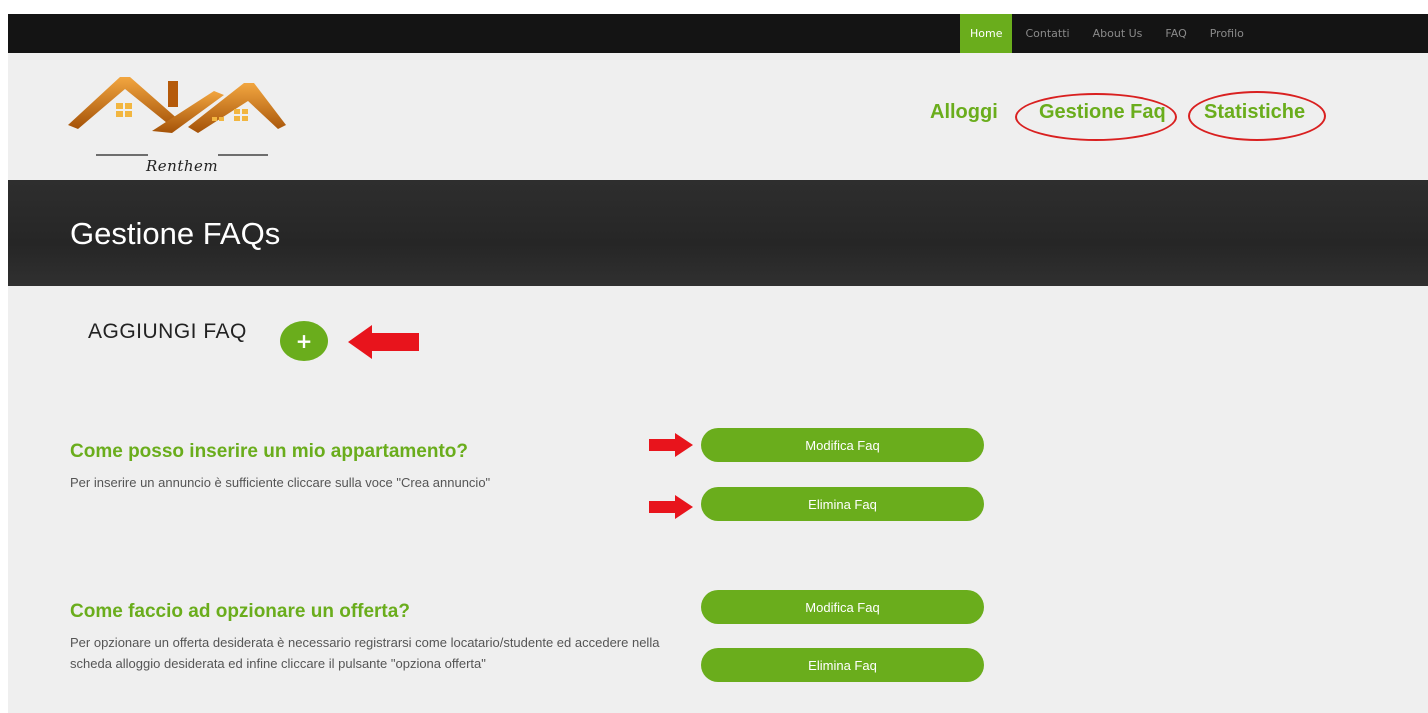 The width and height of the screenshot is (1428, 713). Describe the element at coordinates (383, 342) in the screenshot. I see `annotation-arrow-left-icon` at that location.